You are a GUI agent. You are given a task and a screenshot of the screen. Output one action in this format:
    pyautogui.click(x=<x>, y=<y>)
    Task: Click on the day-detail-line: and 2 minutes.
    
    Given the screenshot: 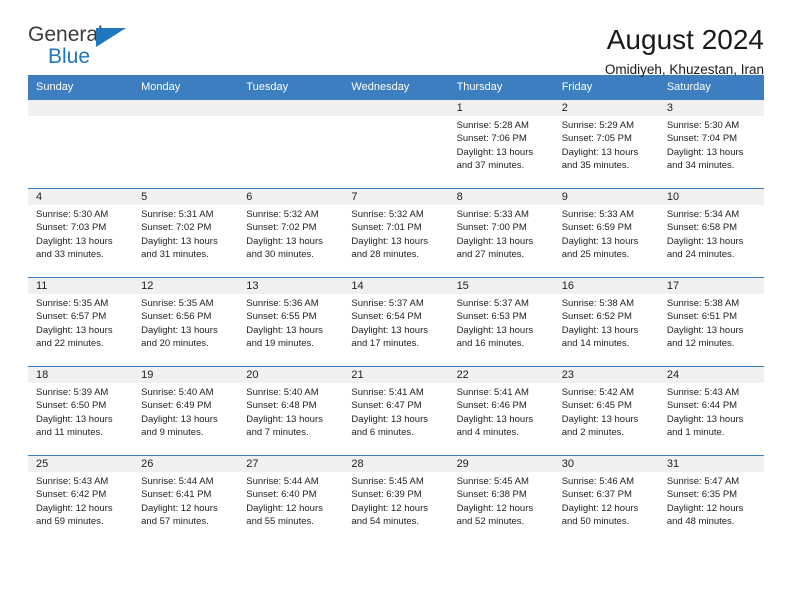 What is the action you would take?
    pyautogui.click(x=593, y=432)
    